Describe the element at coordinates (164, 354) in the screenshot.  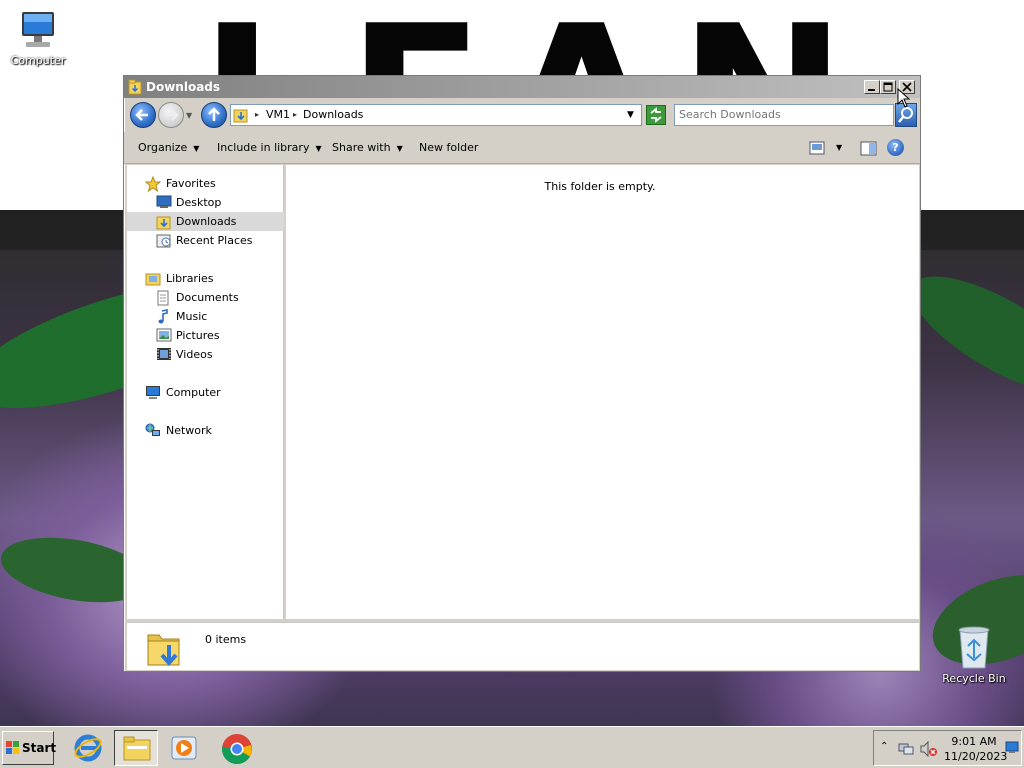
I see `videos-icon` at that location.